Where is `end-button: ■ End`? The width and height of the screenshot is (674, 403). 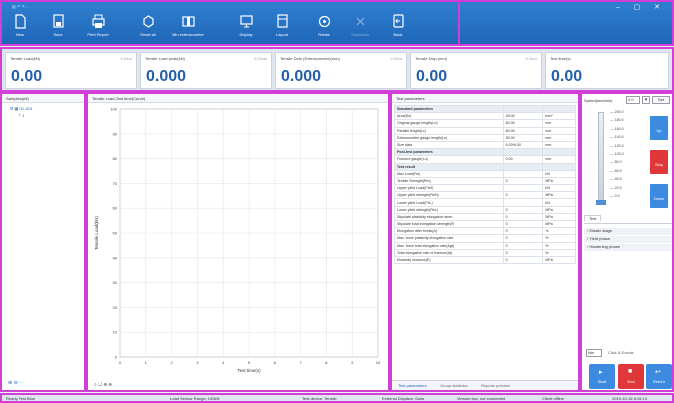
end-button: ■ End is located at coordinates (631, 376).